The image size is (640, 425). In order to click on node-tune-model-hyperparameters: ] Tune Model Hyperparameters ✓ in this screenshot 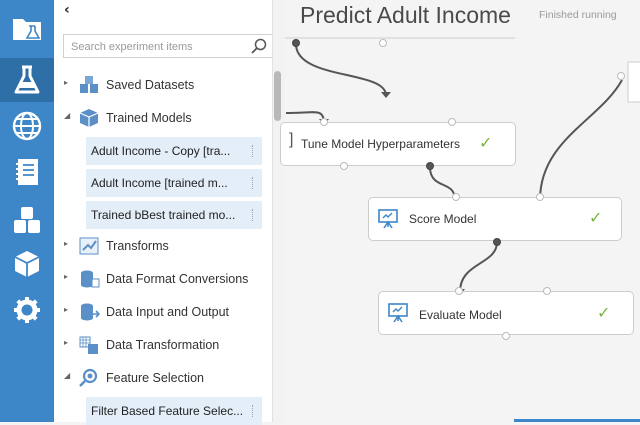, I will do `click(398, 144)`.